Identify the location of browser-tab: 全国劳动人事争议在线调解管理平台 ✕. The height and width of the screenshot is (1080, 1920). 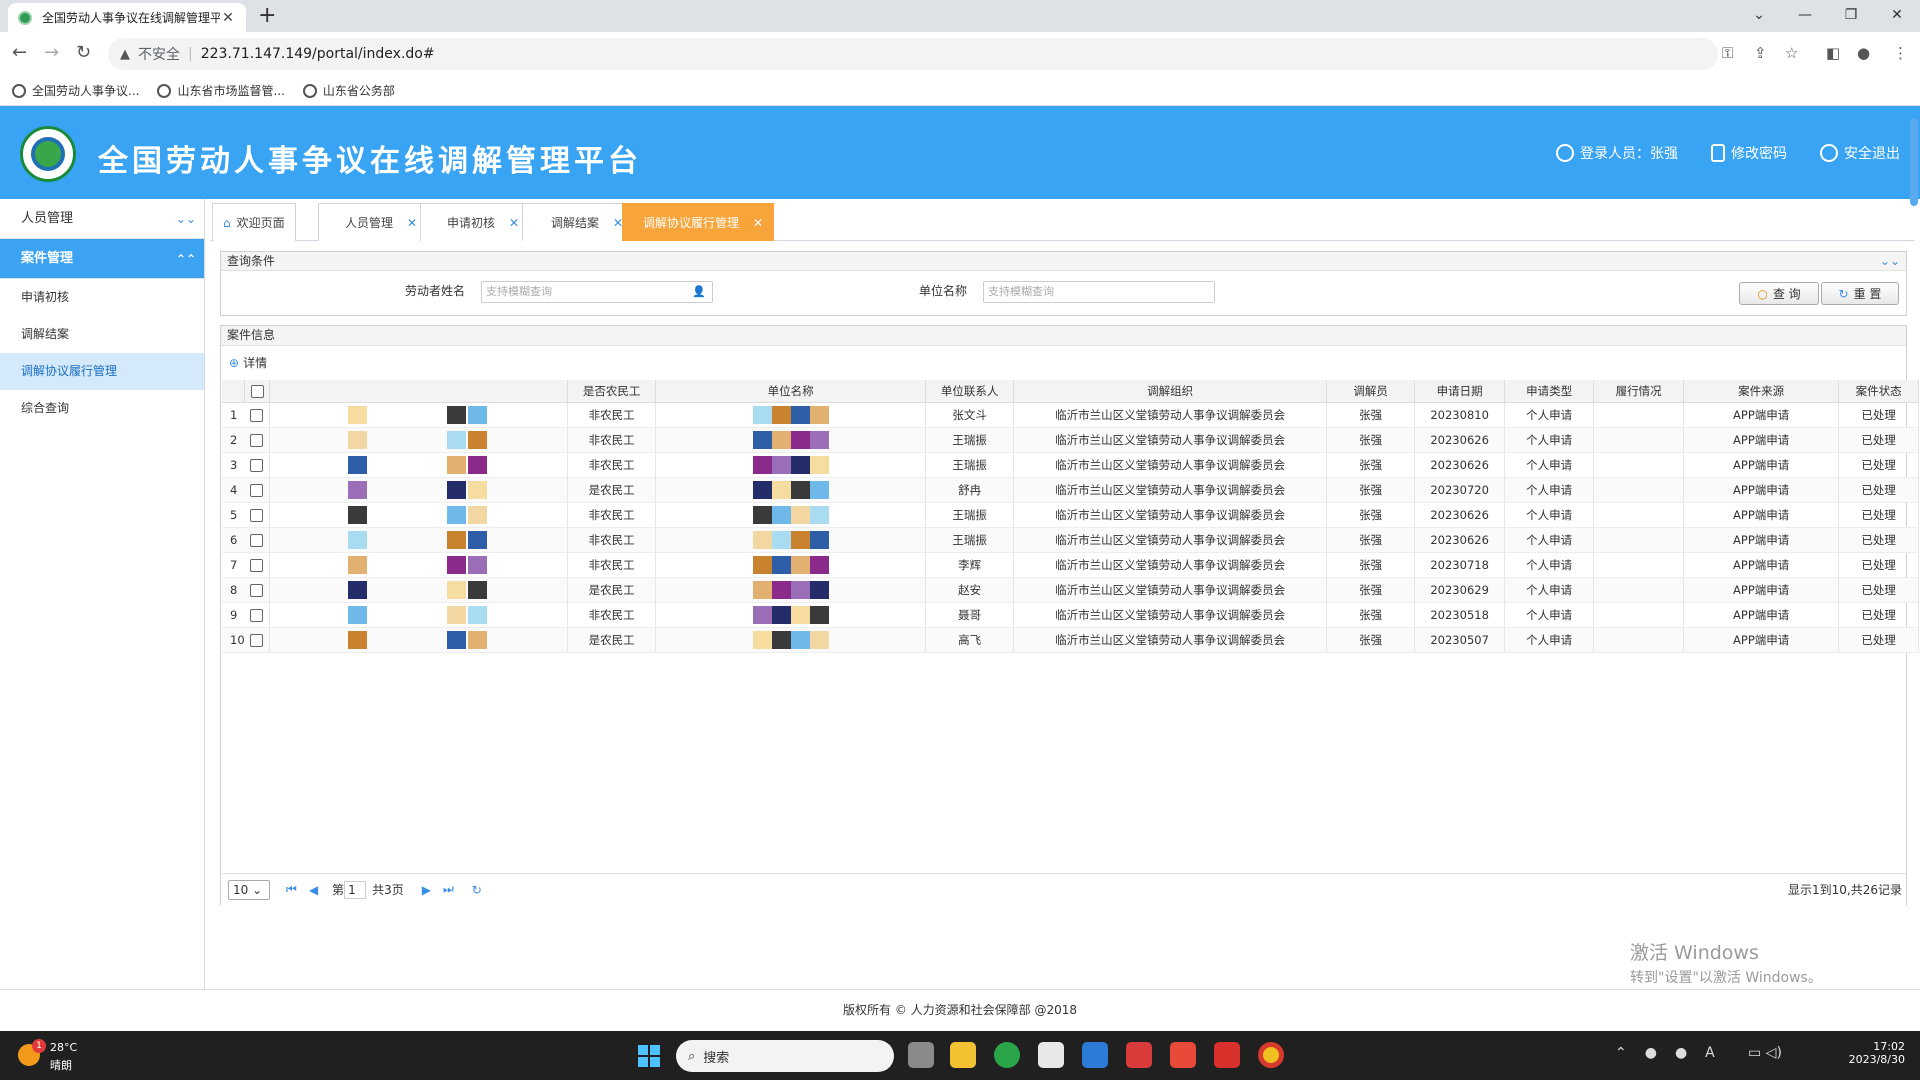
(127, 17).